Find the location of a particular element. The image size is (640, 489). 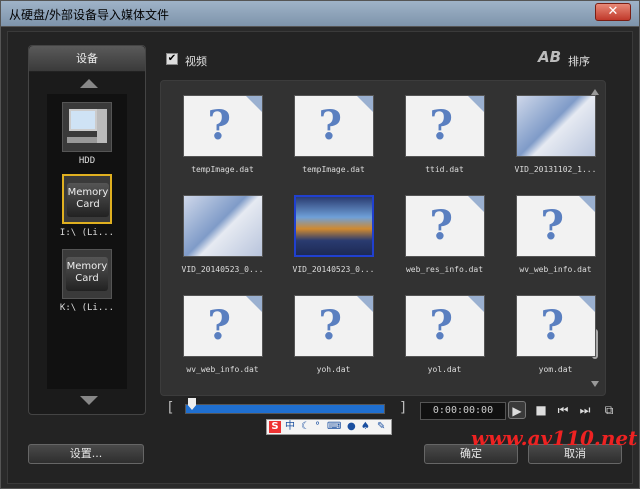

mark-out-bracket: ] is located at coordinates (402, 408).